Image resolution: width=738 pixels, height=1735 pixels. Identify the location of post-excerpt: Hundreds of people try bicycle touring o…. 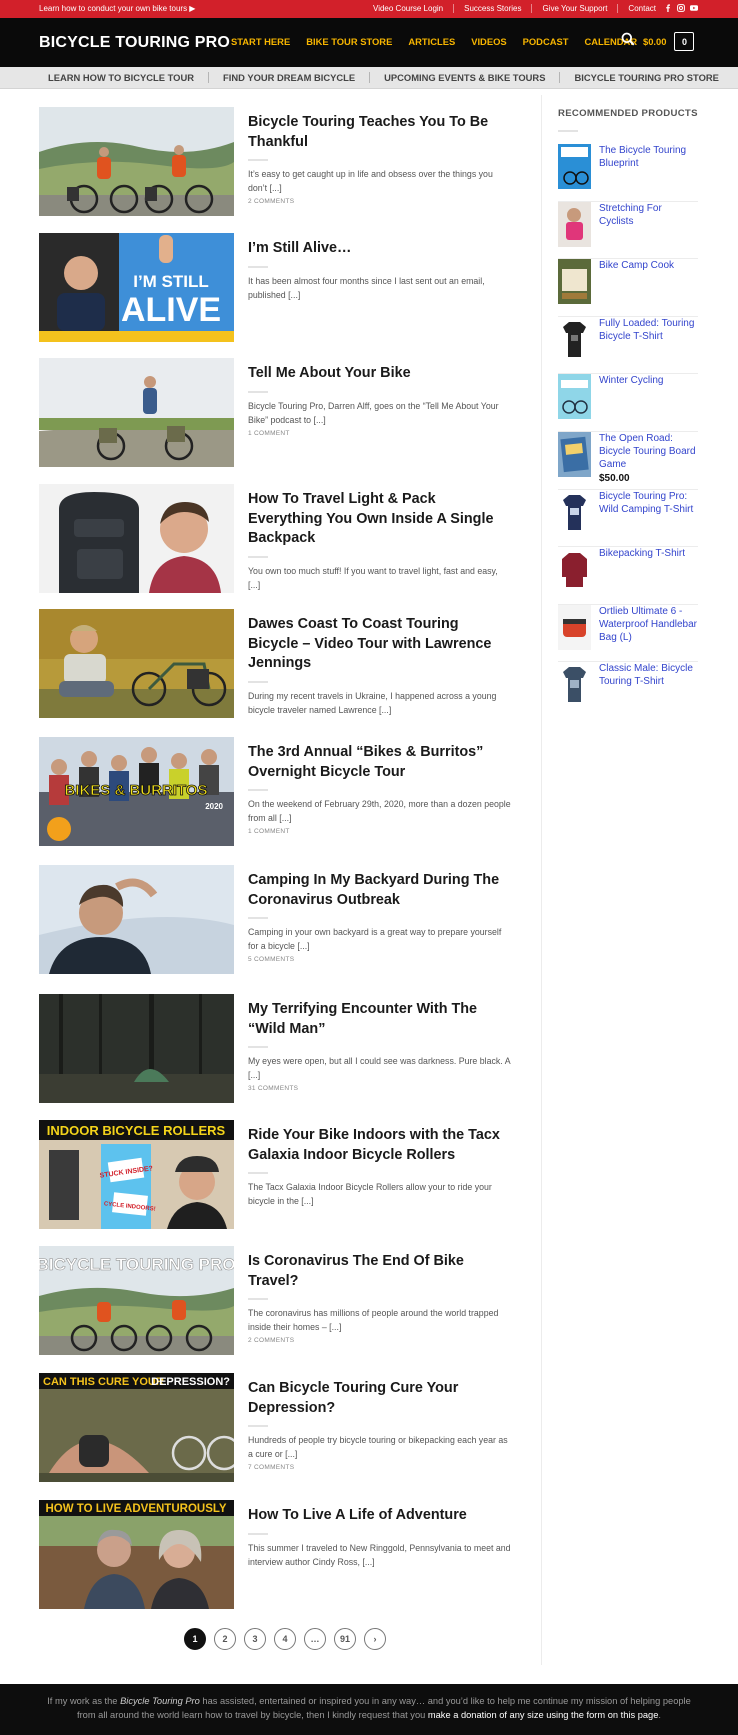
(378, 1447).